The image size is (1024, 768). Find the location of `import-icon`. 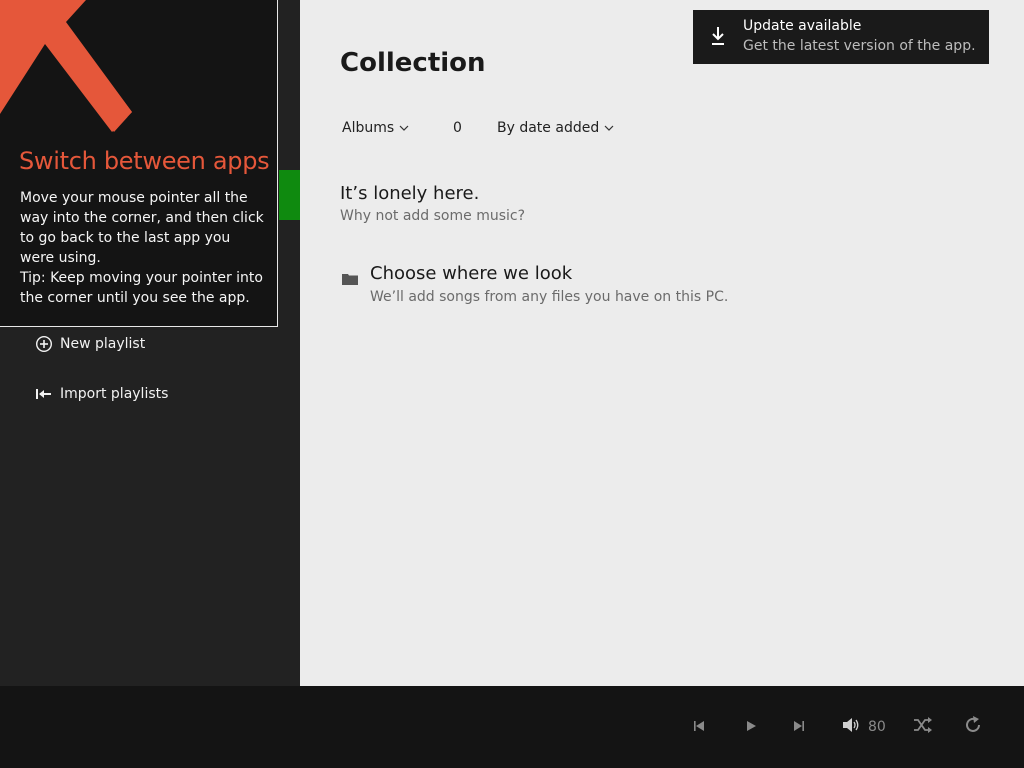

import-icon is located at coordinates (44, 394).